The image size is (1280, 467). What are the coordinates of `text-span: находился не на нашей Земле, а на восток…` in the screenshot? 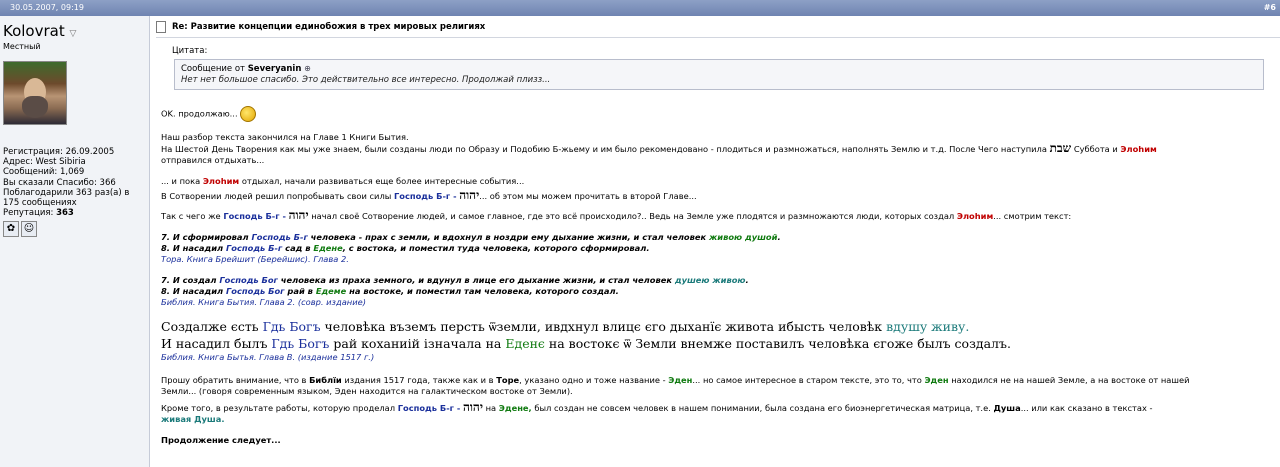 It's located at (1070, 380).